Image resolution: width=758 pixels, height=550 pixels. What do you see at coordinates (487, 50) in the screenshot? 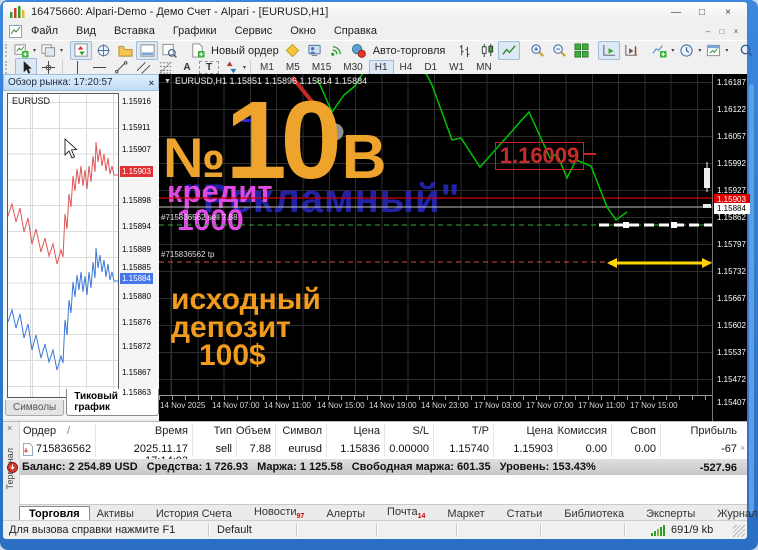
I see `candlestick-chart-button` at bounding box center [487, 50].